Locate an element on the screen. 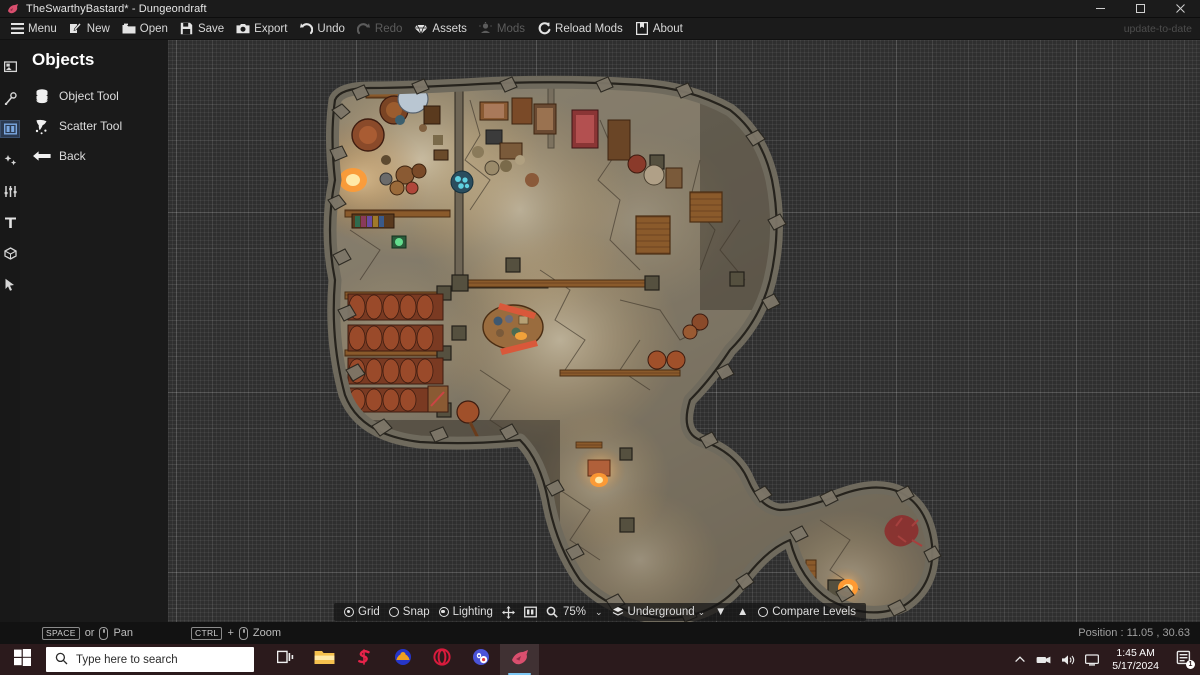  menu-button: Menu is located at coordinates (33, 29).